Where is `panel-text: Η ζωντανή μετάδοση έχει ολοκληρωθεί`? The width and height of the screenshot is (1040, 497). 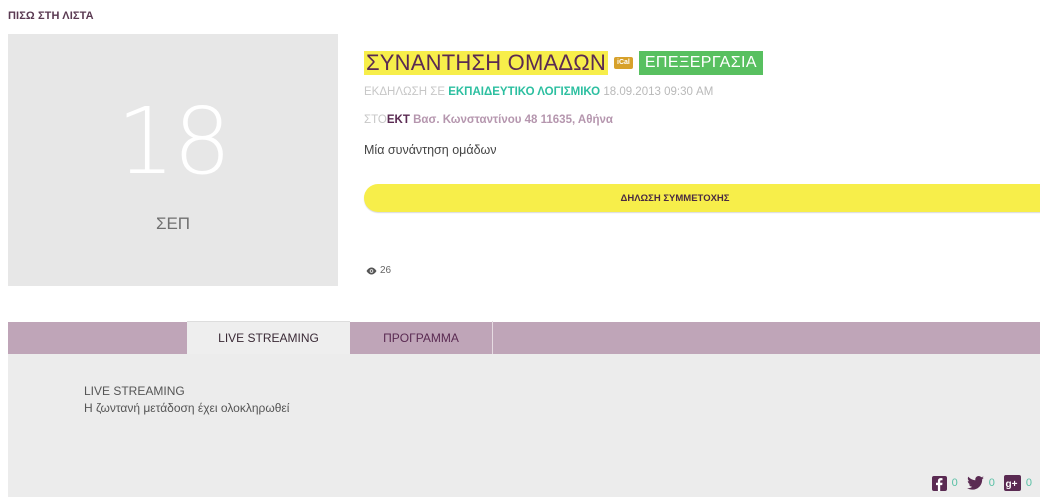 panel-text: Η ζωντανή μετάδοση έχει ολοκληρωθεί is located at coordinates (187, 408).